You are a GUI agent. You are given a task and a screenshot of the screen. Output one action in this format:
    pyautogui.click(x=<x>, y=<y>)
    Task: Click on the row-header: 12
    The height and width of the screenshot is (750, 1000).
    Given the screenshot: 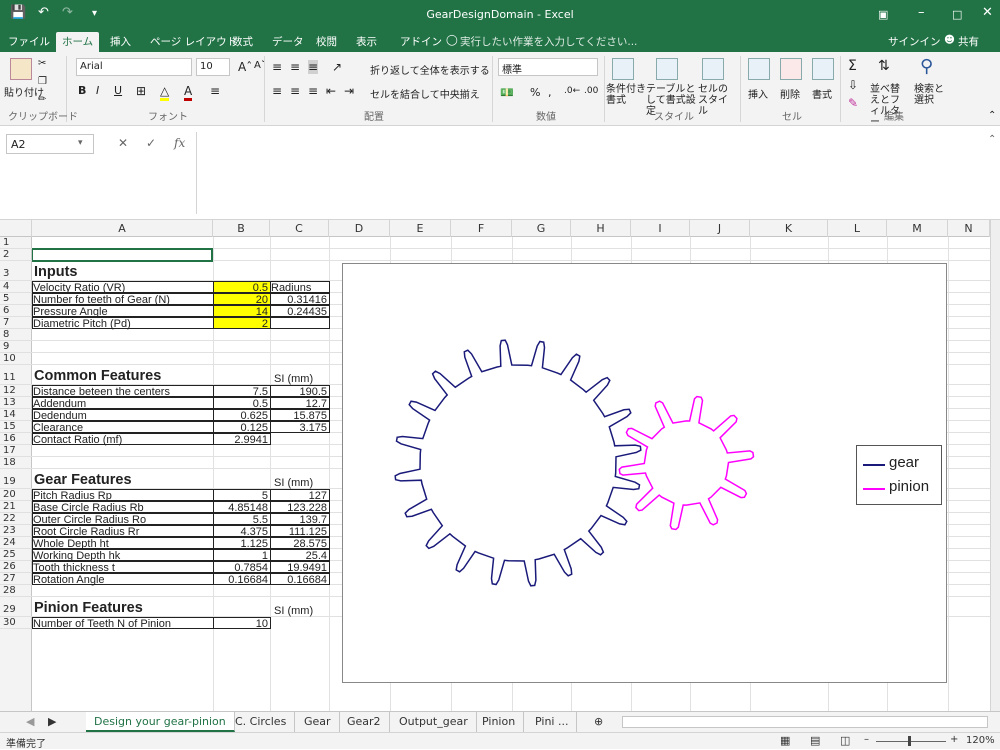 What is the action you would take?
    pyautogui.click(x=16, y=391)
    